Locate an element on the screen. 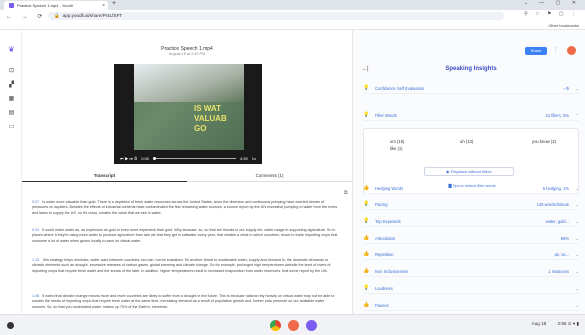 Image resolution: width=585 pixels, height=335 pixels. seek-bar is located at coordinates (194, 158).